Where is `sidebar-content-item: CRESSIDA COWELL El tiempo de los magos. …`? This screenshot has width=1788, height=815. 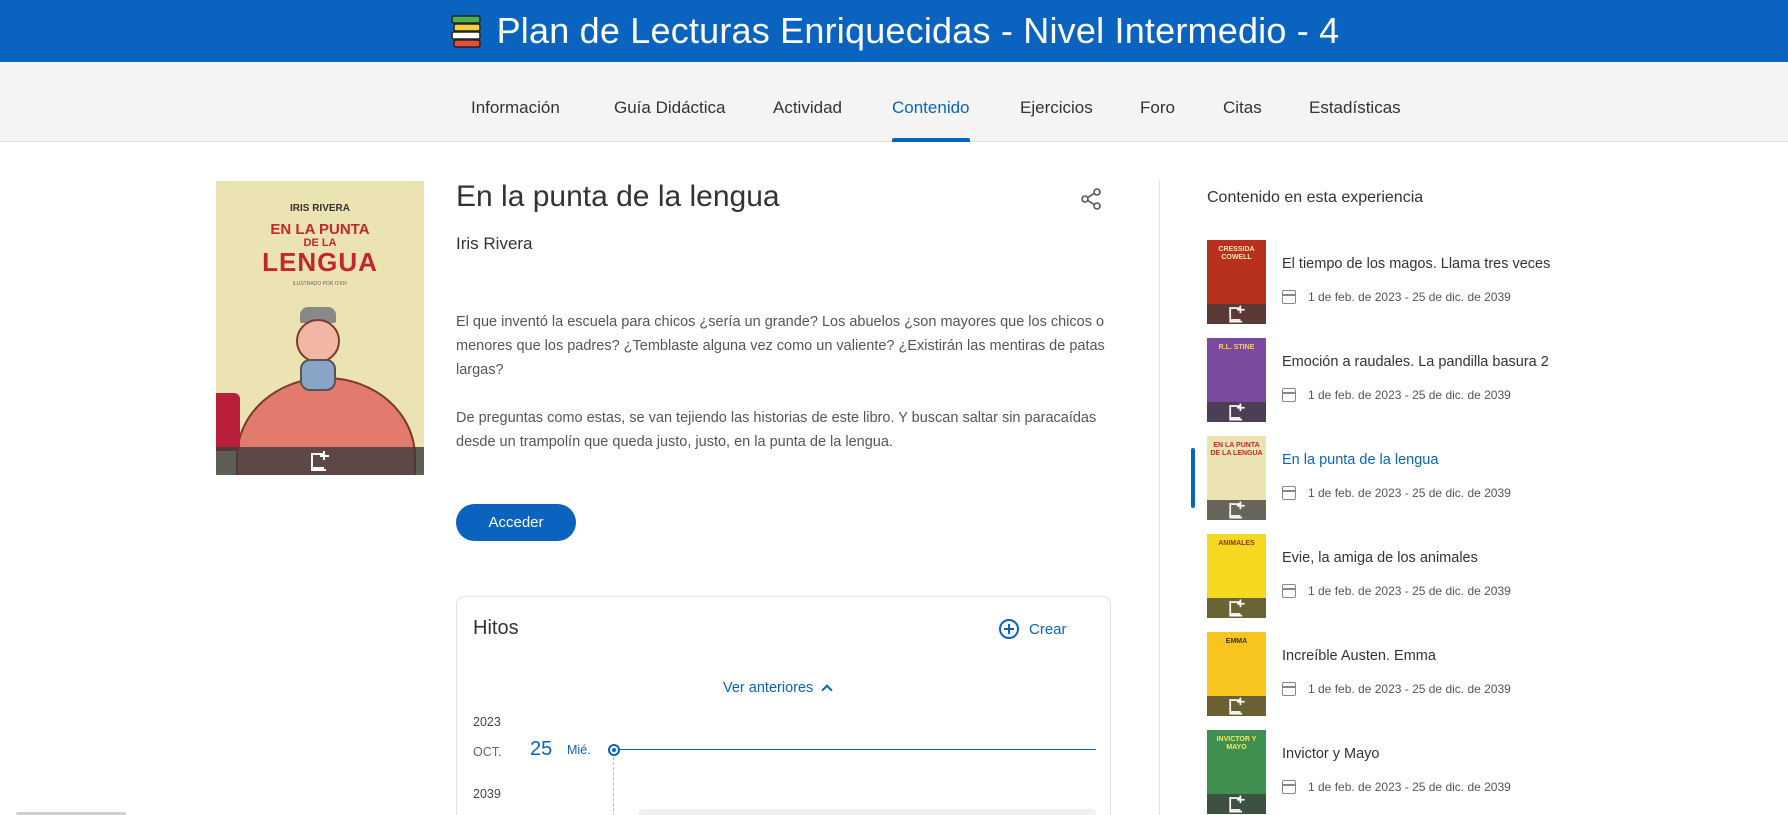 sidebar-content-item: CRESSIDA COWELL El tiempo de los magos. … is located at coordinates (1392, 282).